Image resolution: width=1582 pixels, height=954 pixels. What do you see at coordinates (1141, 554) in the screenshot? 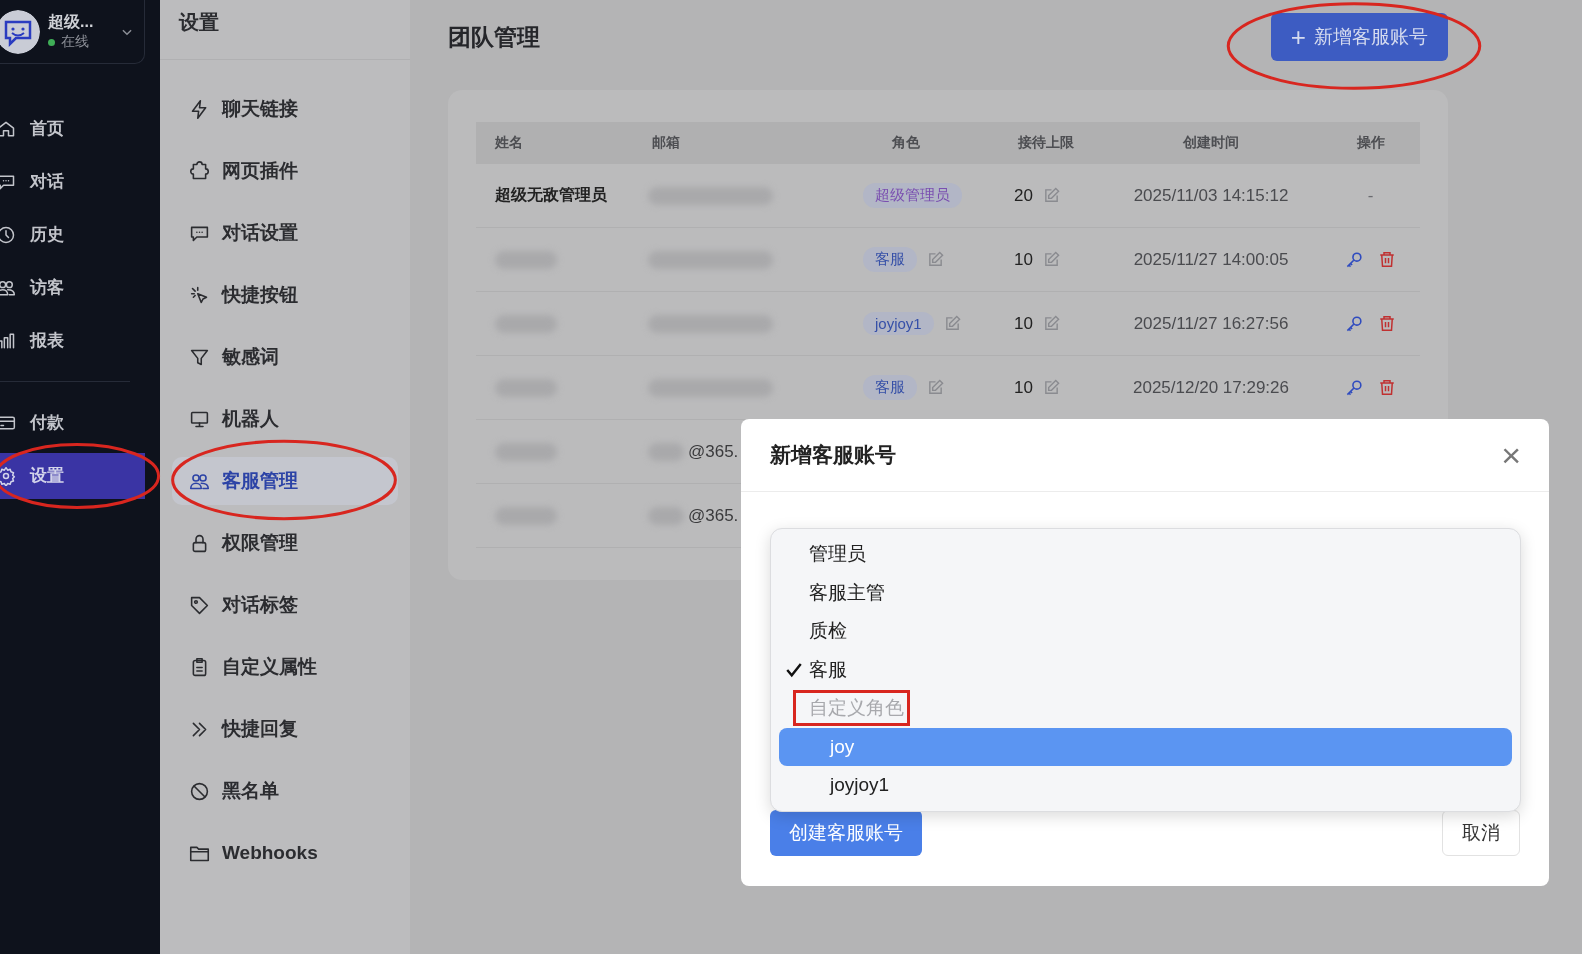
I see `dropdown-option: 管理员` at bounding box center [1141, 554].